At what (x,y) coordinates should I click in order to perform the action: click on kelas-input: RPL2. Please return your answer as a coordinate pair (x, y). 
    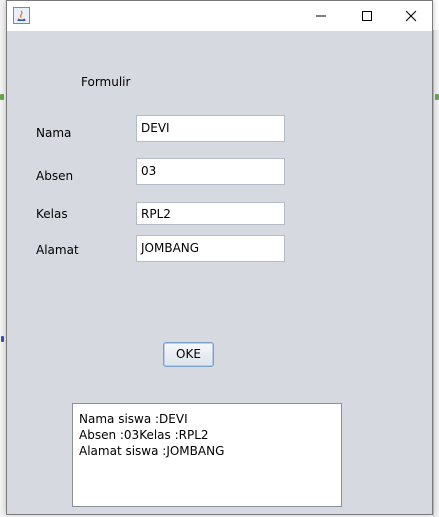
    Looking at the image, I should click on (210, 213).